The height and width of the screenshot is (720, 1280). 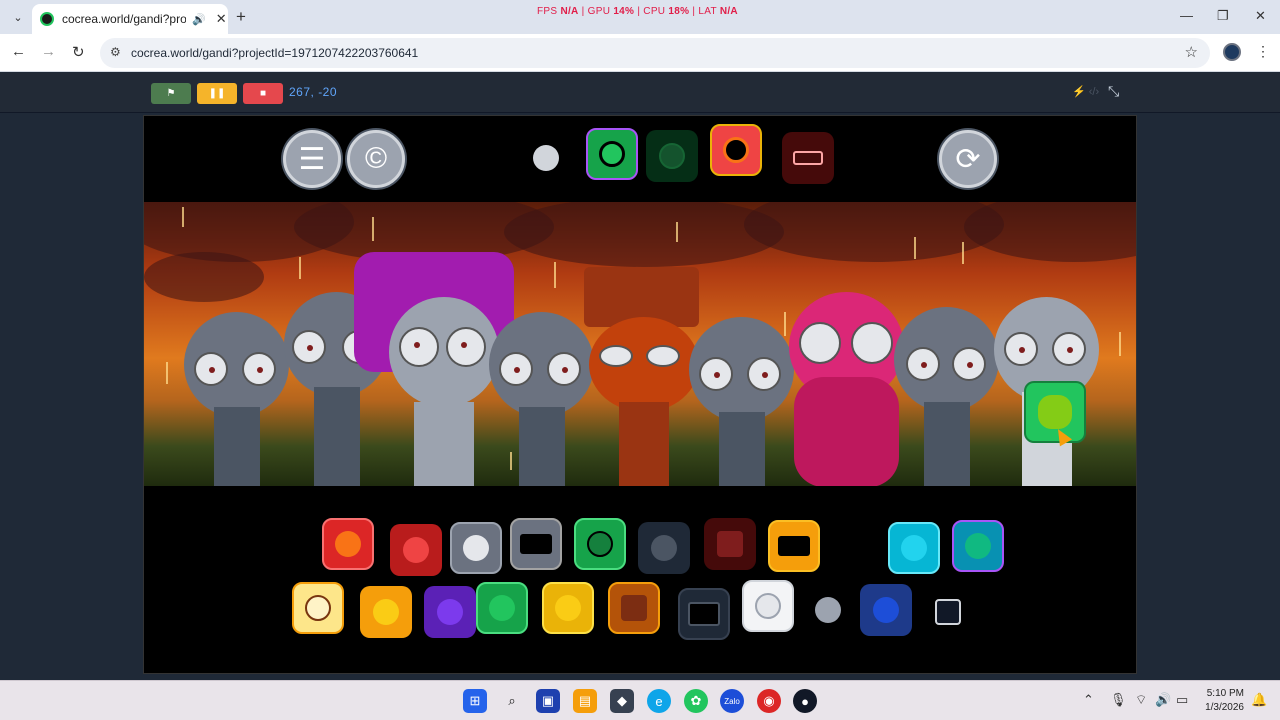 What do you see at coordinates (622, 701) in the screenshot?
I see `app-cube-icon: ◆` at bounding box center [622, 701].